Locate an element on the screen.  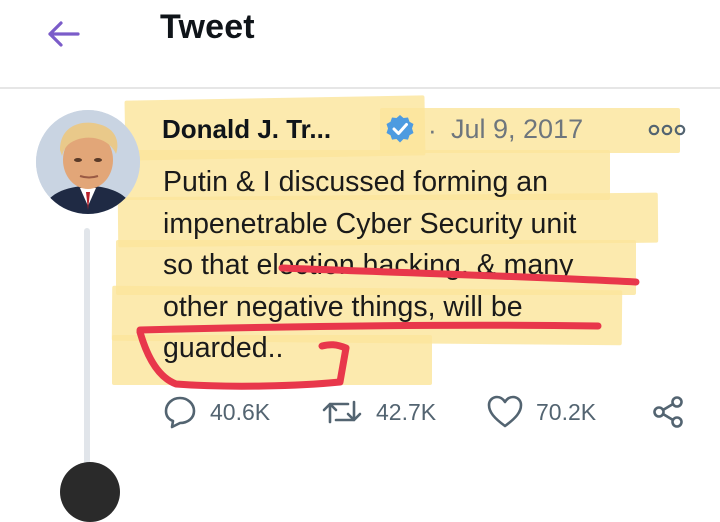
reply-button: 40.6K is located at coordinates (216, 412).